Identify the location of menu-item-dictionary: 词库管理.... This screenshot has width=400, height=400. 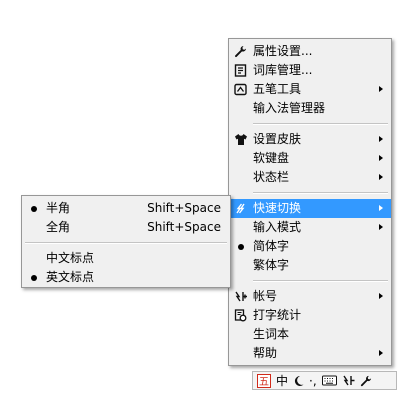
(310, 70).